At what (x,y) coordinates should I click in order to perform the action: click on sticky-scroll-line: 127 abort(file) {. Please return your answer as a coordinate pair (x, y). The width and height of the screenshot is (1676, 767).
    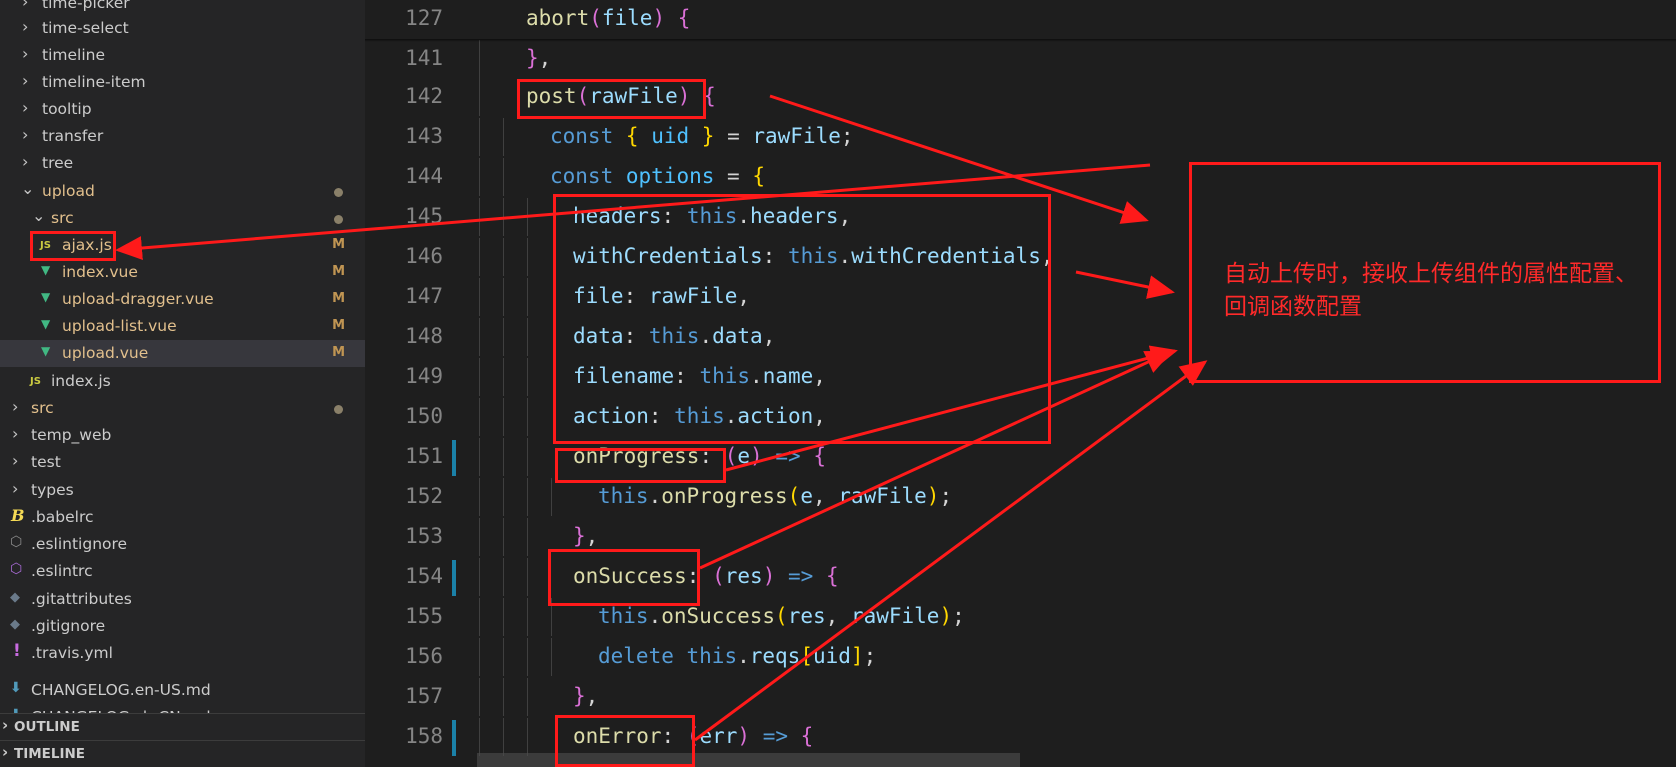
    Looking at the image, I should click on (1020, 19).